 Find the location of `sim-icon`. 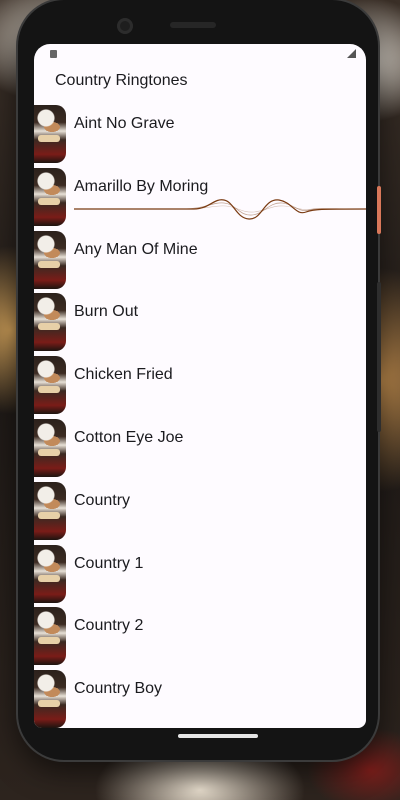

sim-icon is located at coordinates (53, 54).